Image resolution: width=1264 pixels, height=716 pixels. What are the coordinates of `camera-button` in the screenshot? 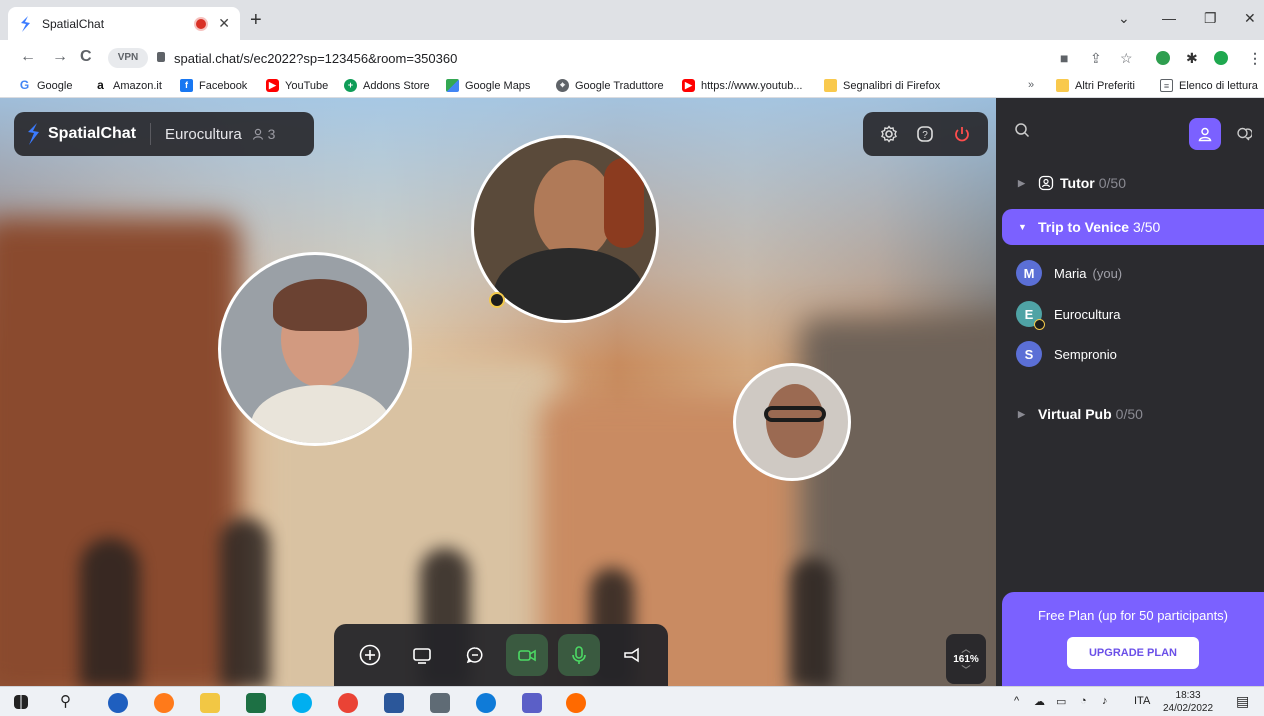 It's located at (527, 655).